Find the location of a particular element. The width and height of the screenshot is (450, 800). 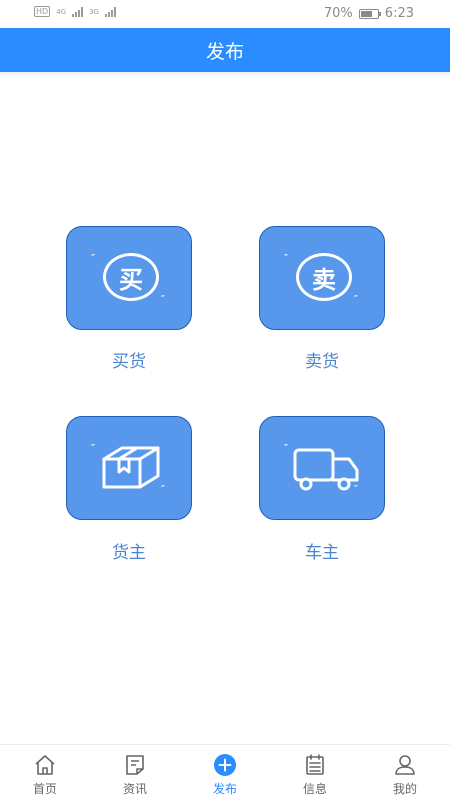

buy-icon: 买 is located at coordinates (131, 277).